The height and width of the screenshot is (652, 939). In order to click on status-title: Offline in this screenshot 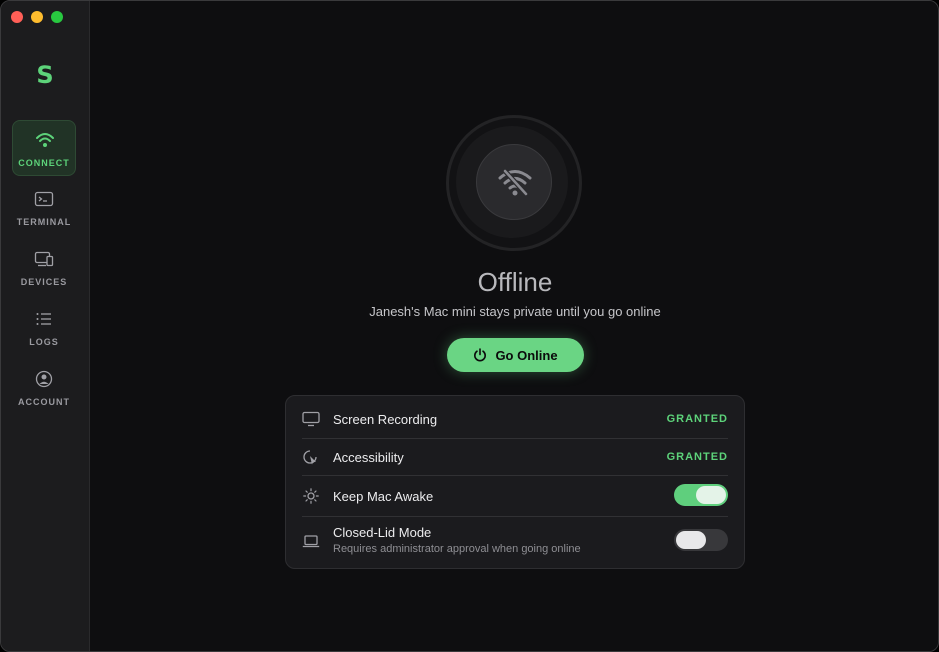, I will do `click(515, 282)`.